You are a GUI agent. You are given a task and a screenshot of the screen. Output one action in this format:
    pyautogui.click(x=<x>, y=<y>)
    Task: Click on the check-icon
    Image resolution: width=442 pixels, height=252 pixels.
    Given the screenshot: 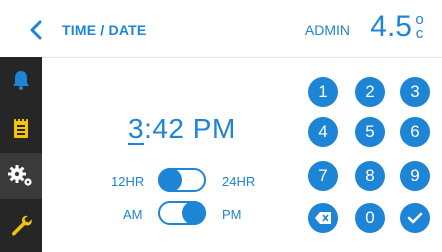 What is the action you would take?
    pyautogui.click(x=415, y=218)
    